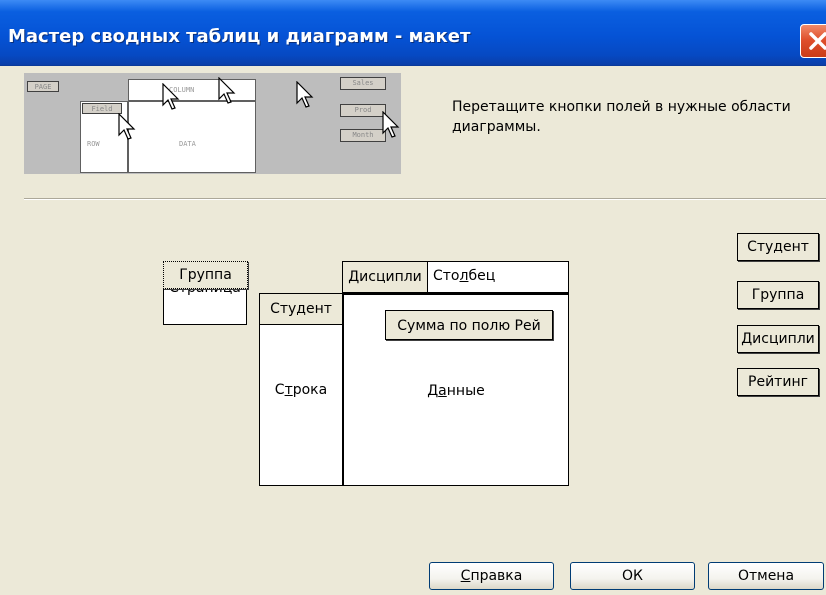 The width and height of the screenshot is (826, 595). I want to click on preview-data-box: DATA, so click(192, 137).